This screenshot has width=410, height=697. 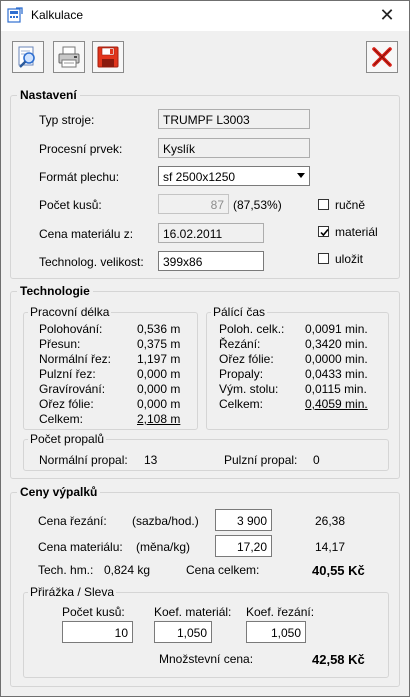 I want to click on technology-title: Technologie, so click(x=55, y=291).